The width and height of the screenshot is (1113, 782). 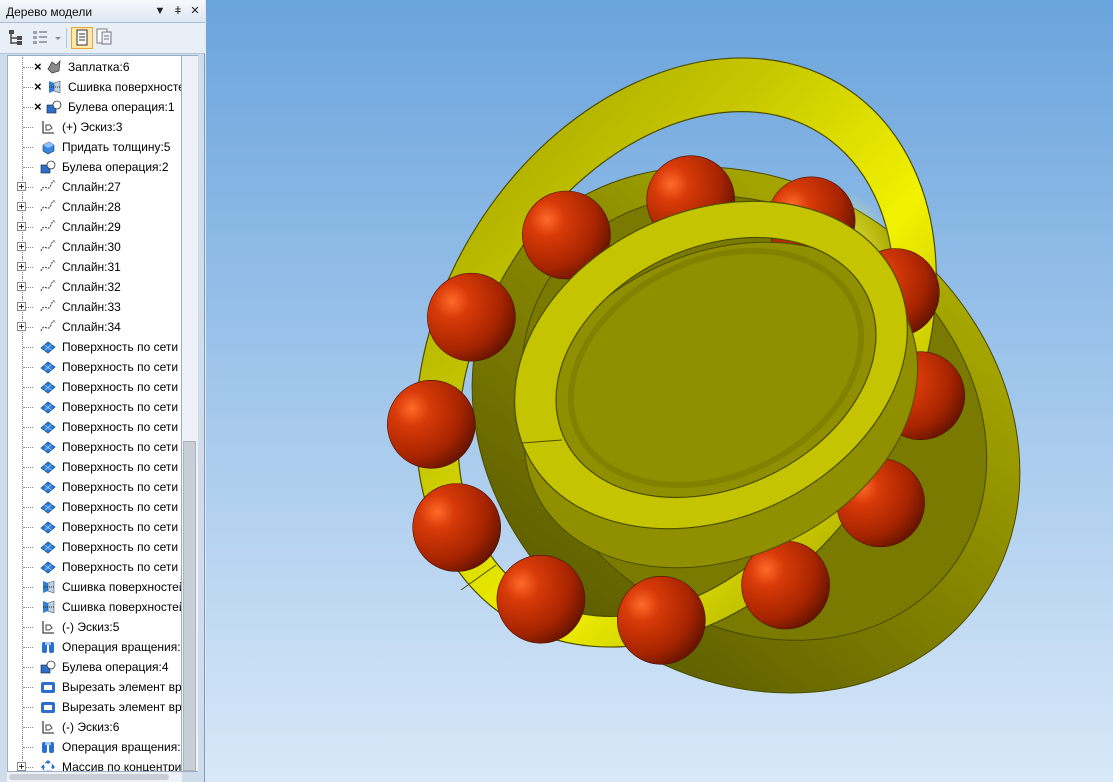 I want to click on tree-item-label: Сплайн:33, so click(x=91, y=307).